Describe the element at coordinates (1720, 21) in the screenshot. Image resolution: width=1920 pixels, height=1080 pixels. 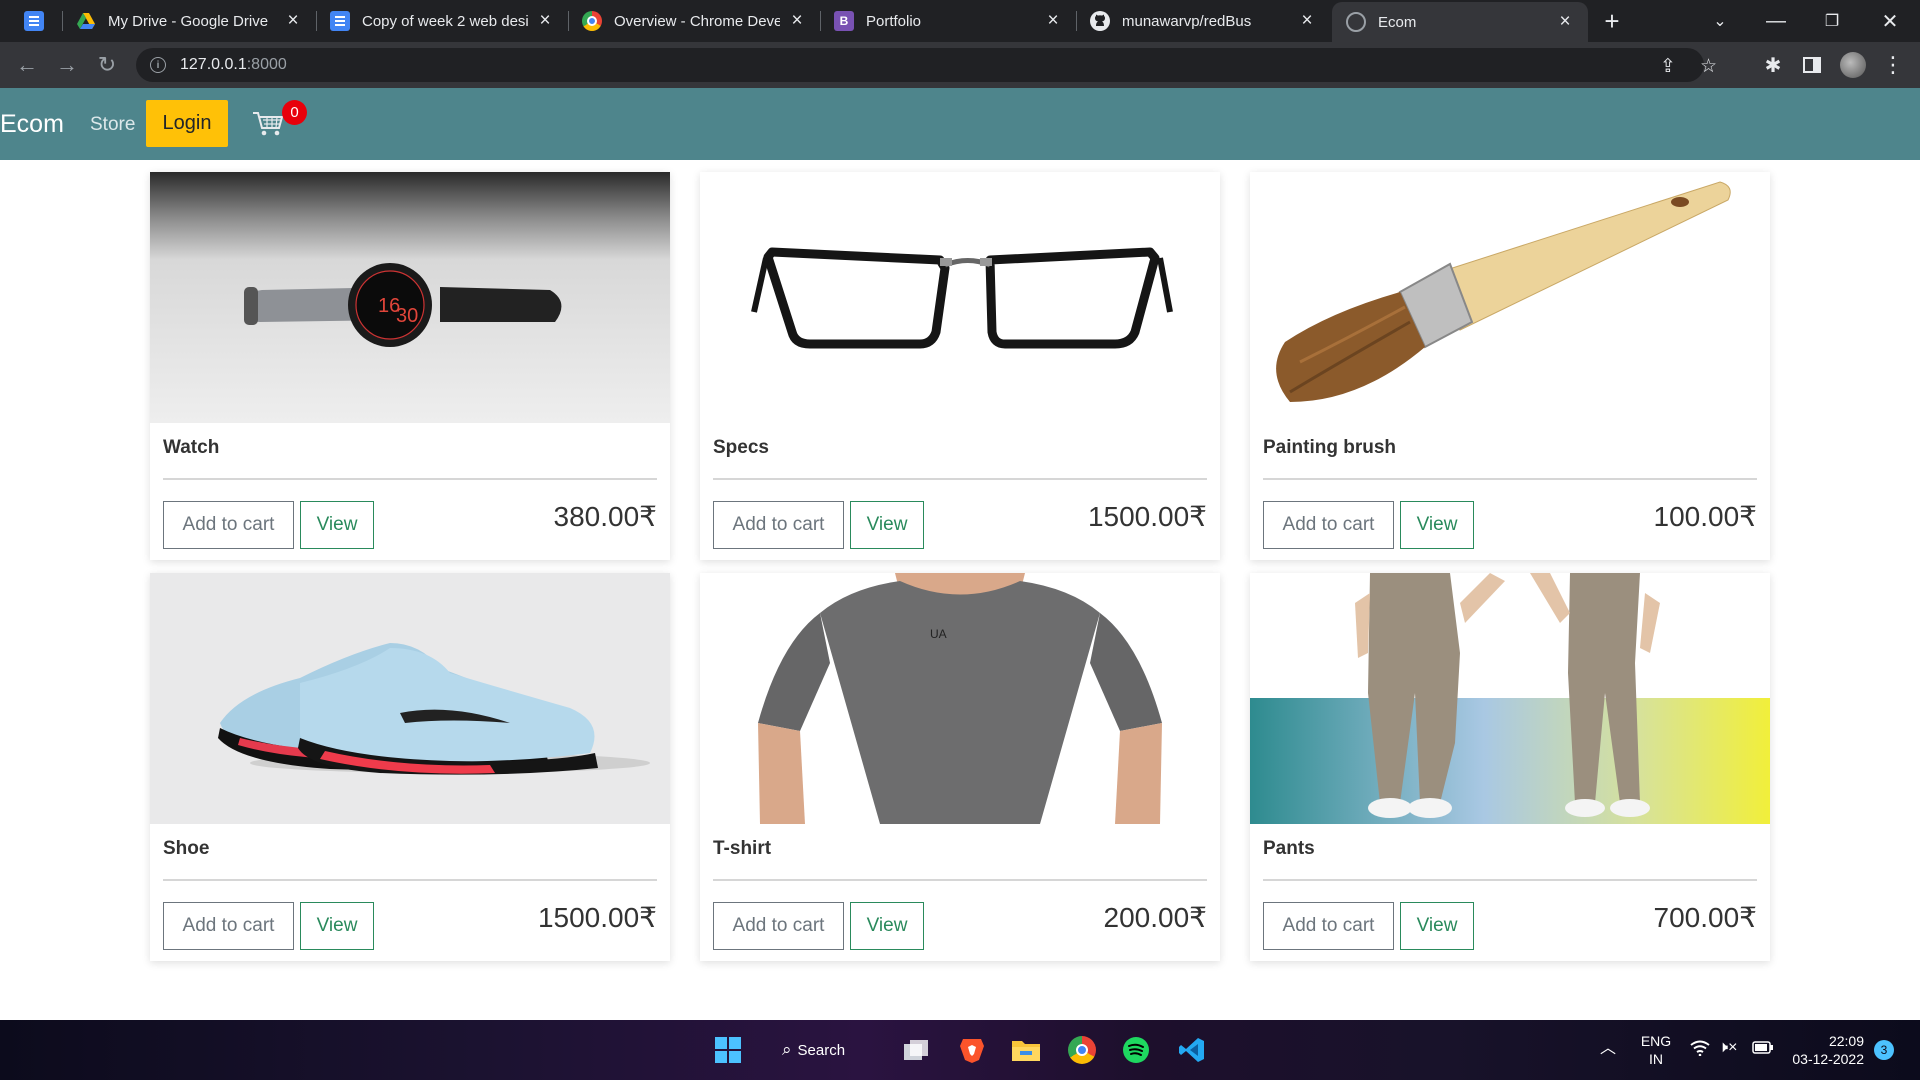
I see `tab-search-chevron-icon: ⌄` at that location.